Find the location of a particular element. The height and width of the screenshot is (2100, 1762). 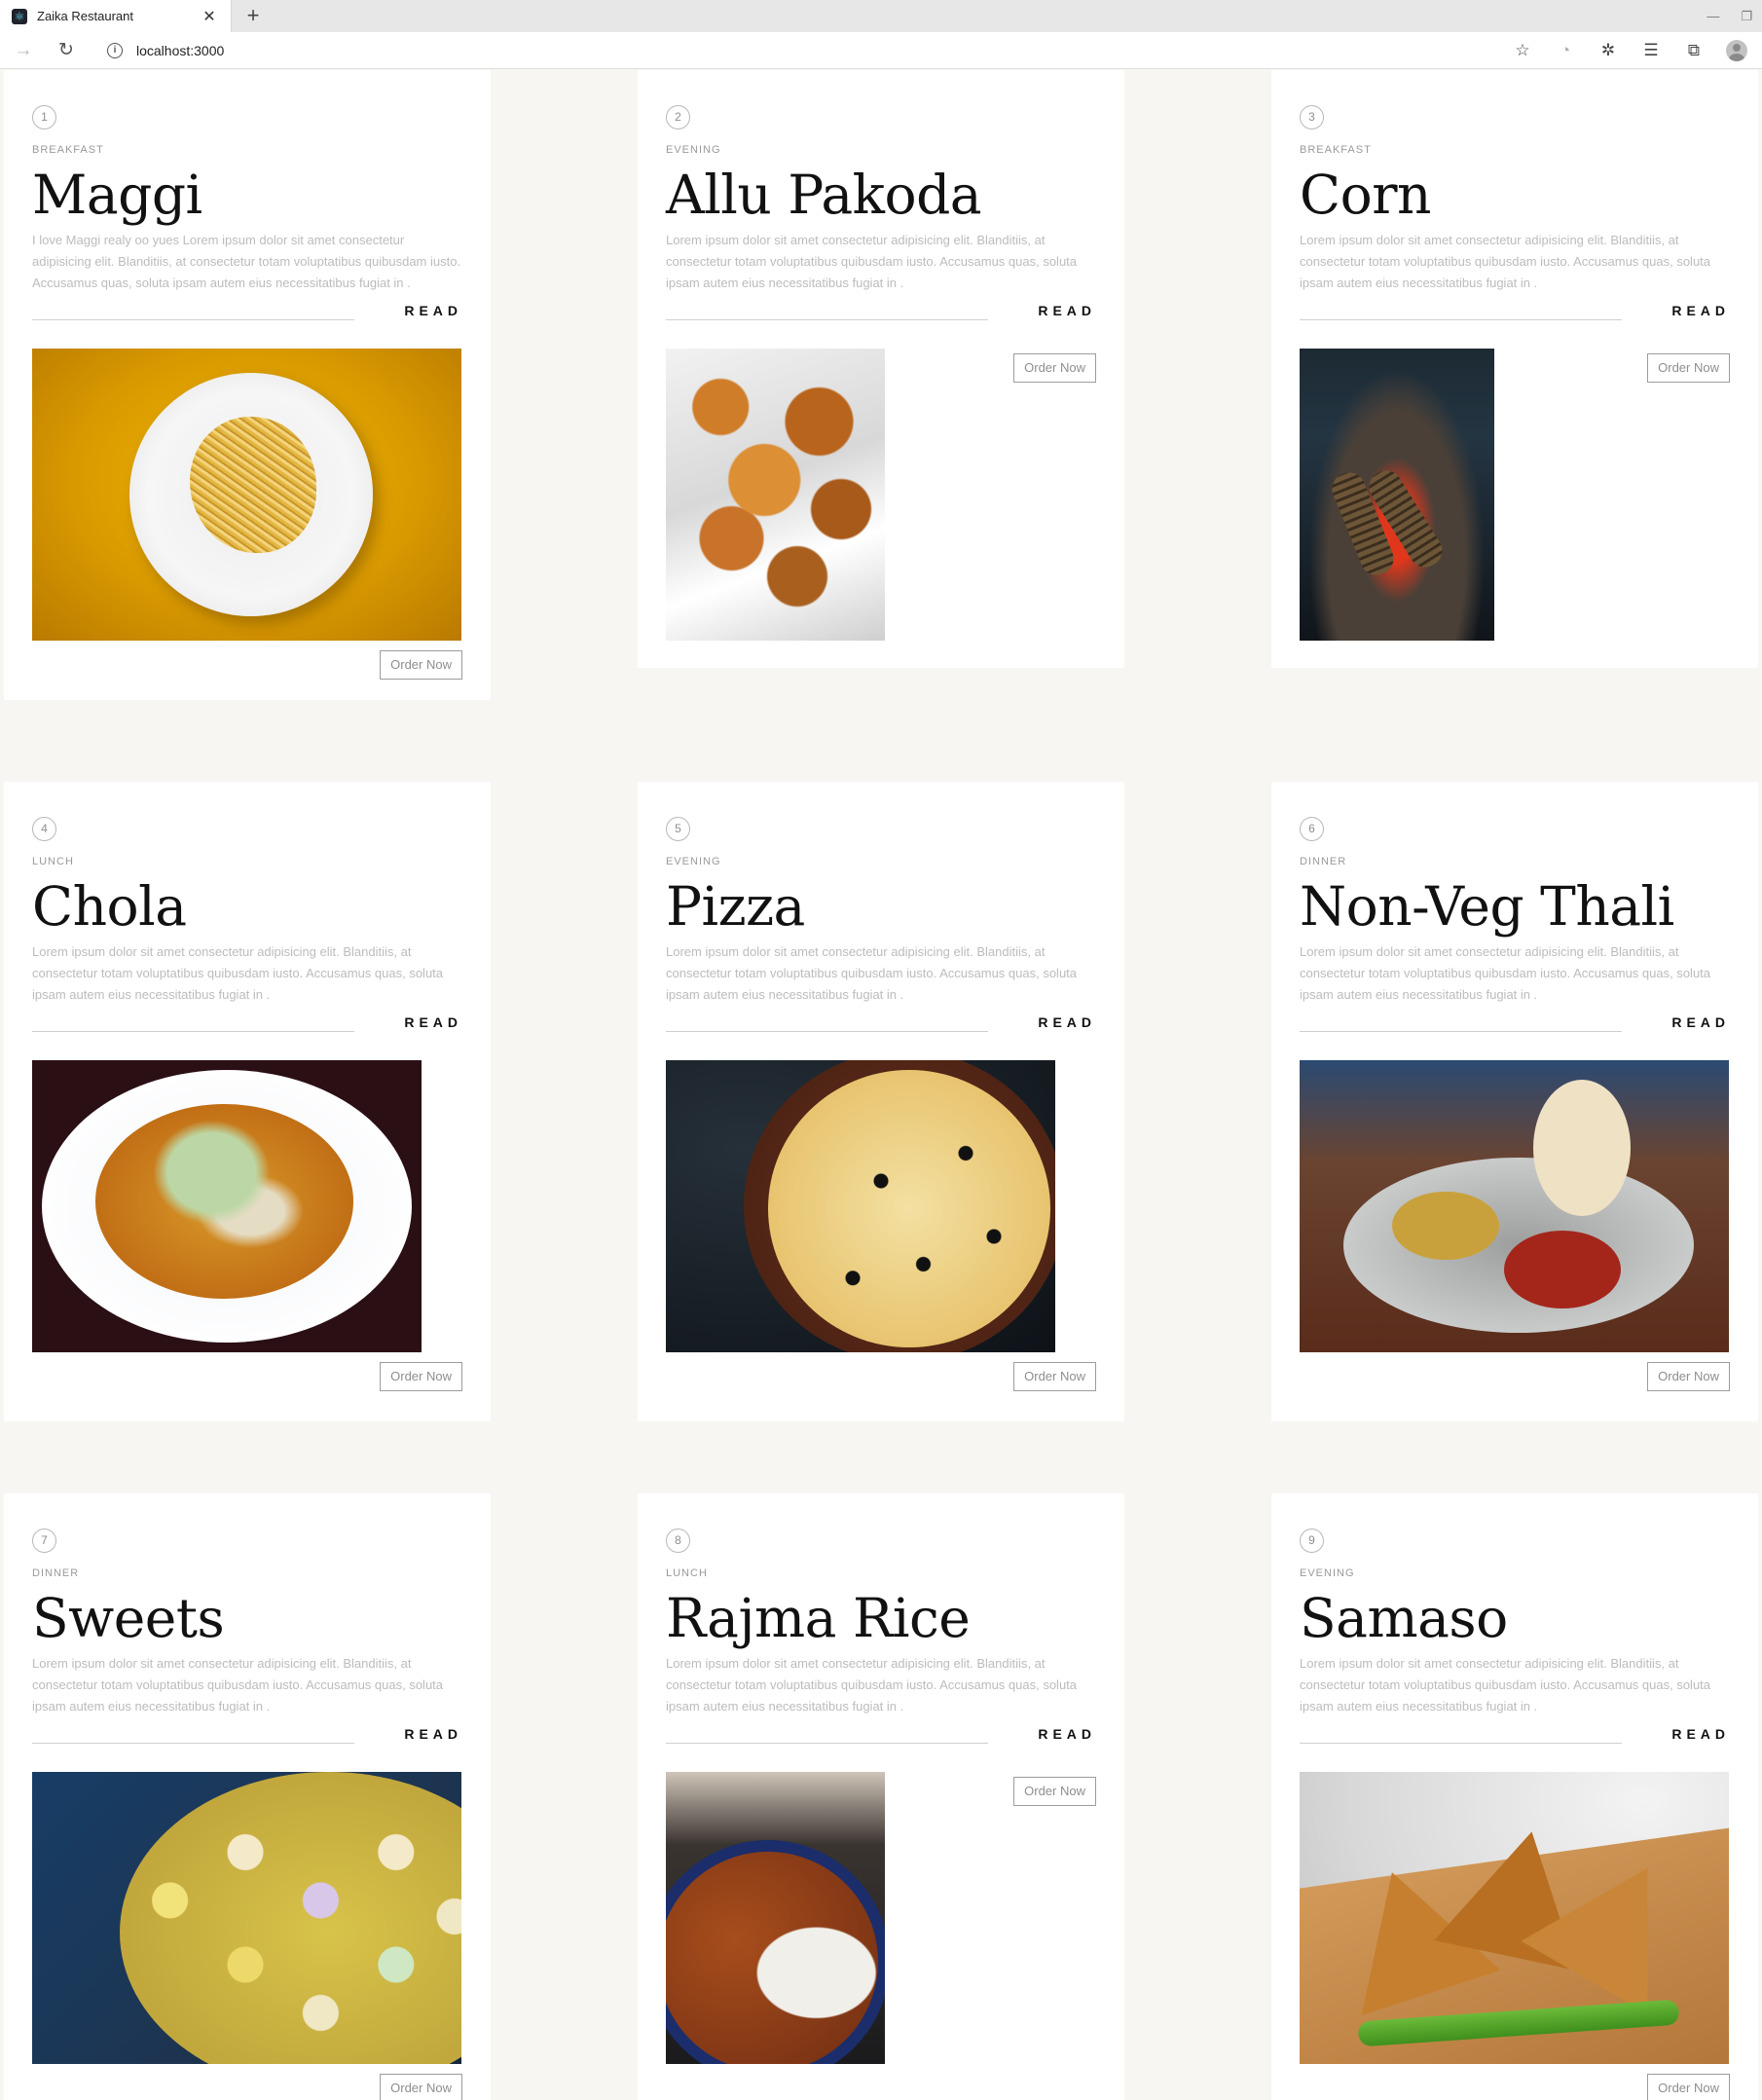

minimize-icon: — is located at coordinates (1713, 16).